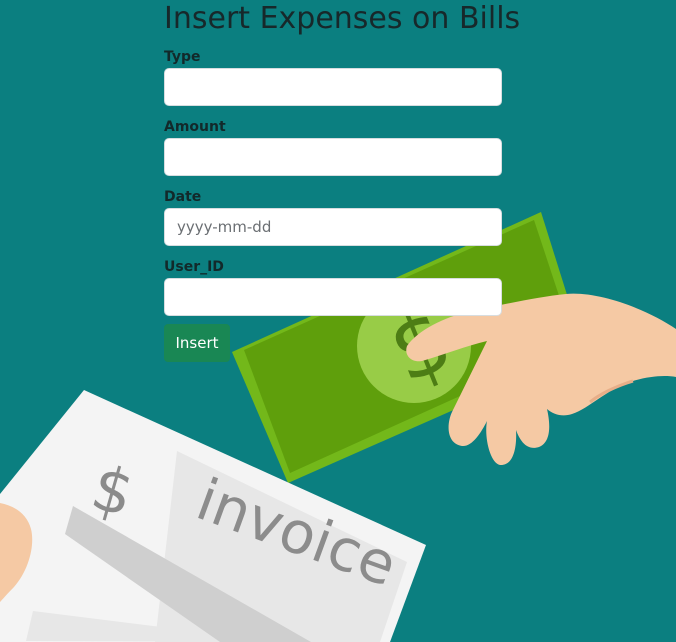 The image size is (676, 642). What do you see at coordinates (197, 343) in the screenshot?
I see `insert-button: Insert` at bounding box center [197, 343].